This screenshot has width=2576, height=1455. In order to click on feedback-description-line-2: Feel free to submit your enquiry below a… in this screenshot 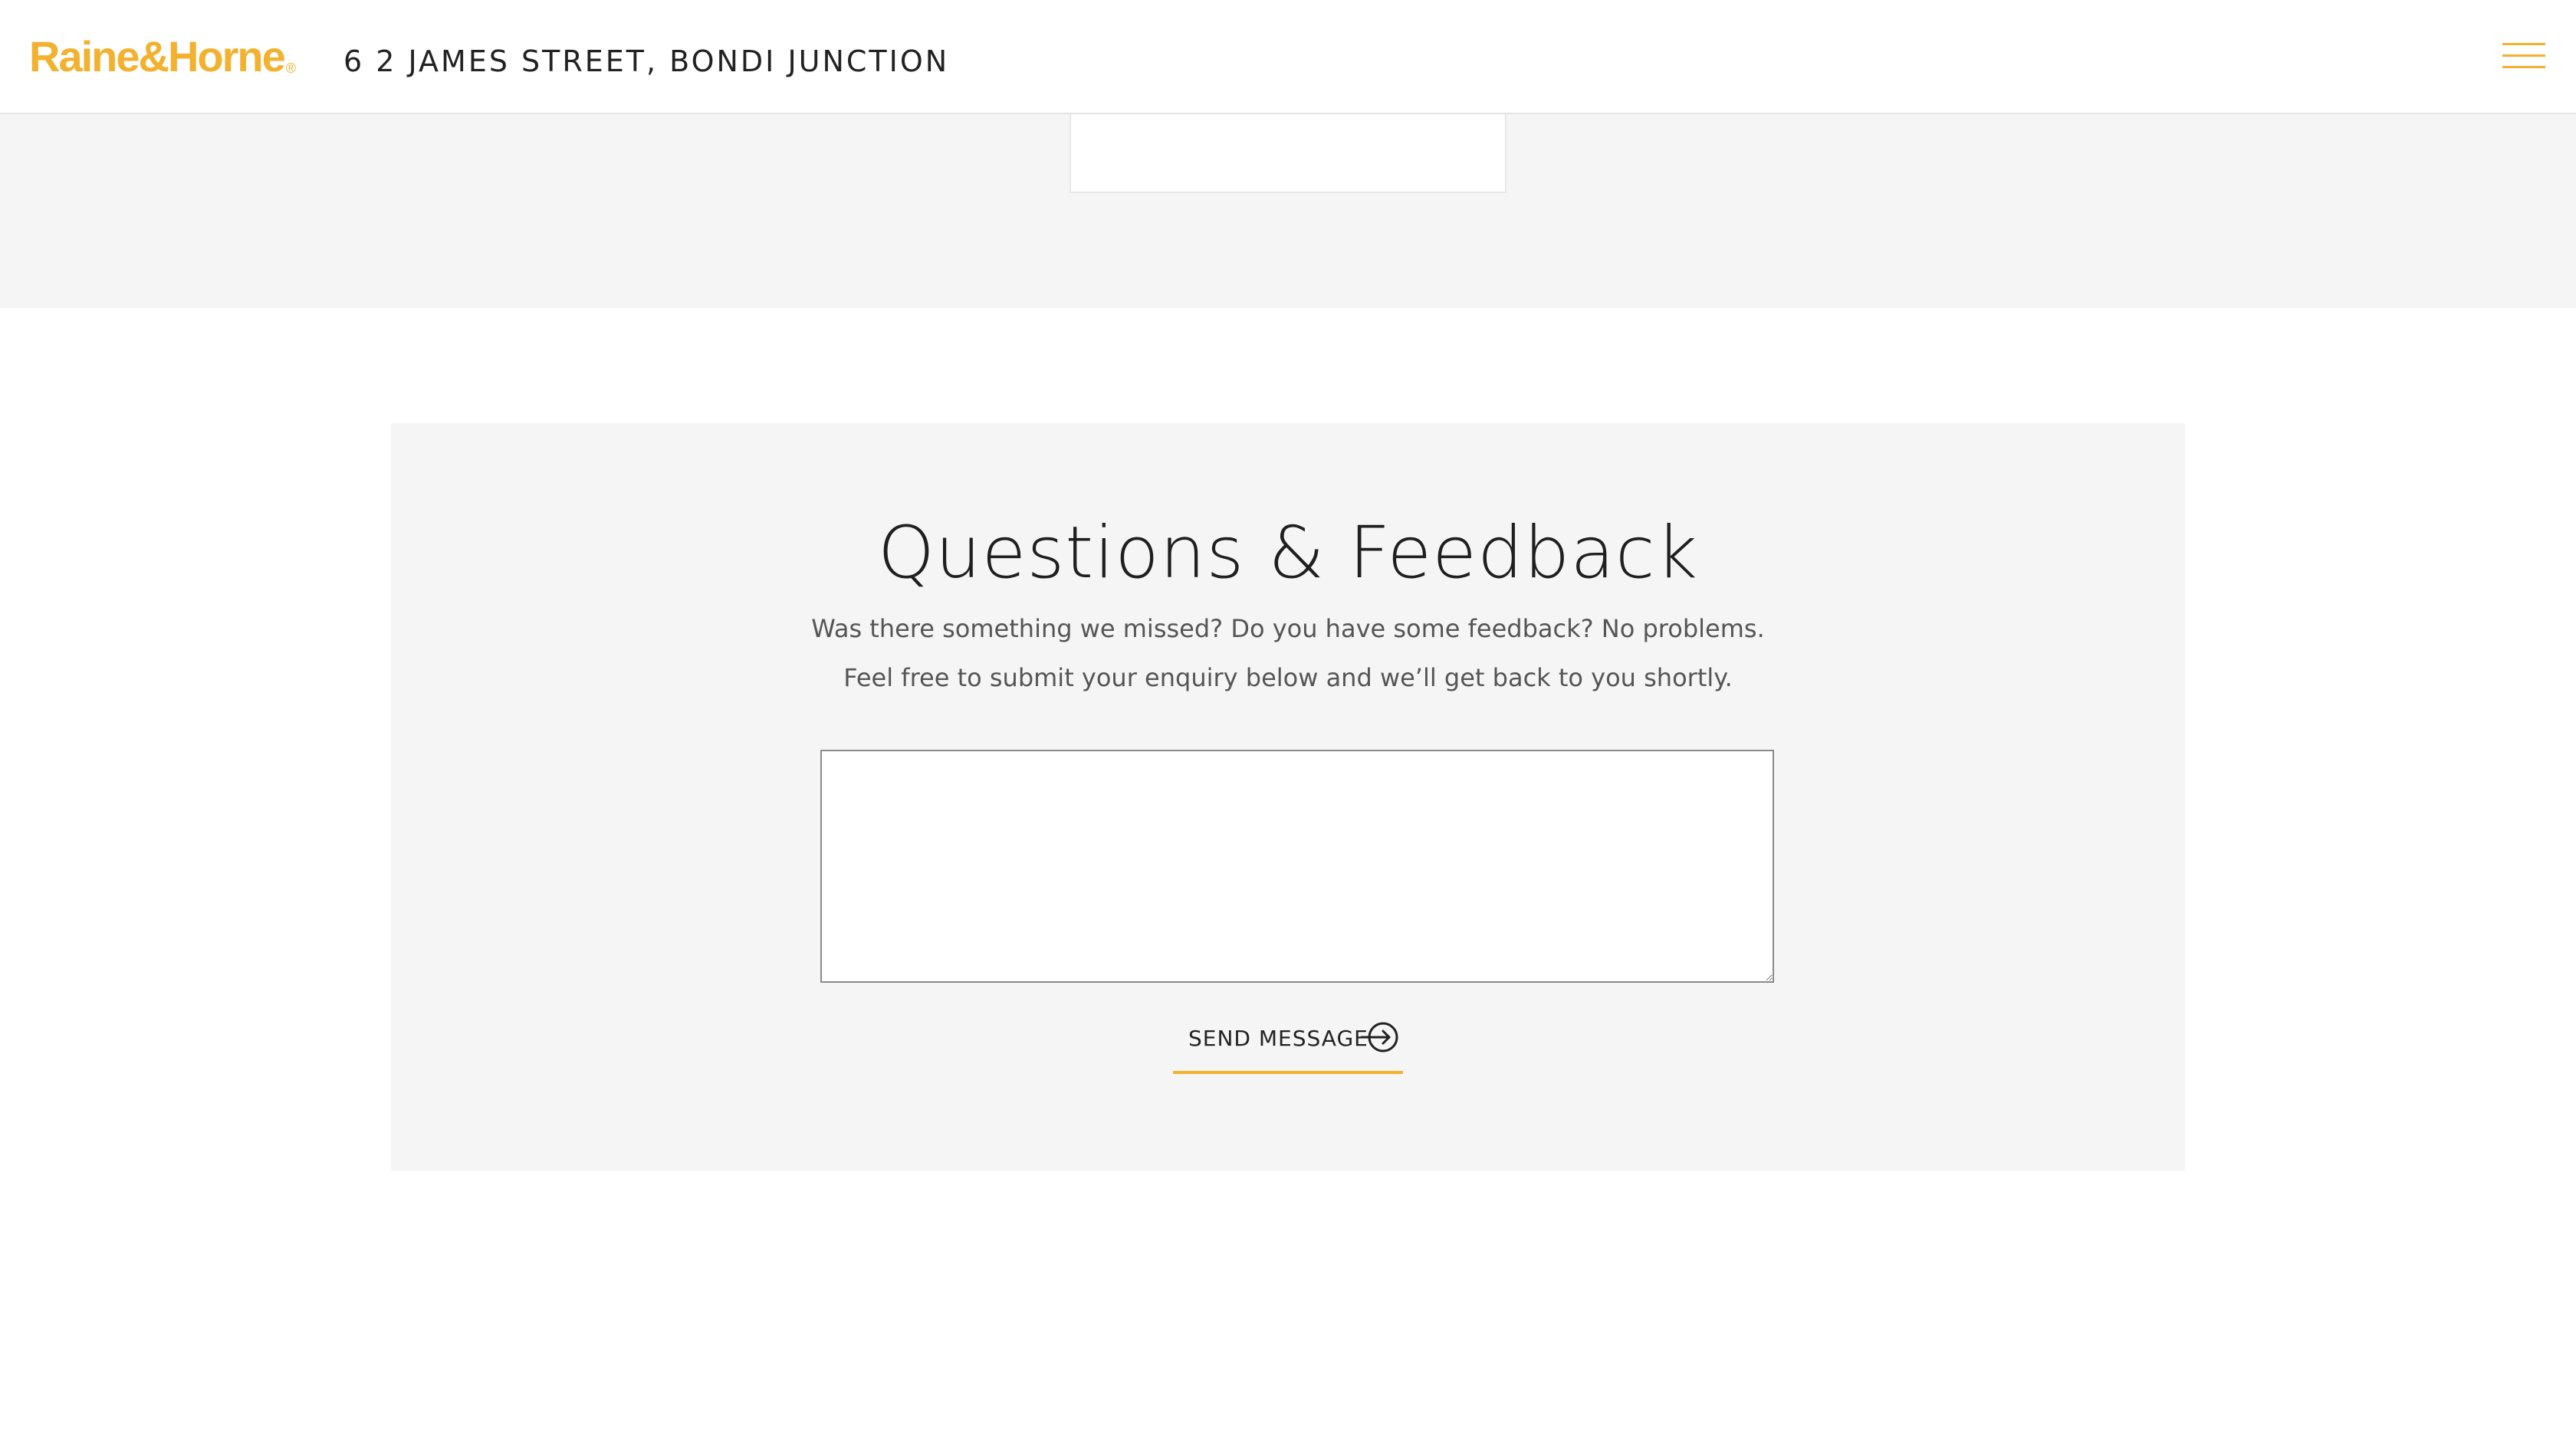, I will do `click(1288, 677)`.